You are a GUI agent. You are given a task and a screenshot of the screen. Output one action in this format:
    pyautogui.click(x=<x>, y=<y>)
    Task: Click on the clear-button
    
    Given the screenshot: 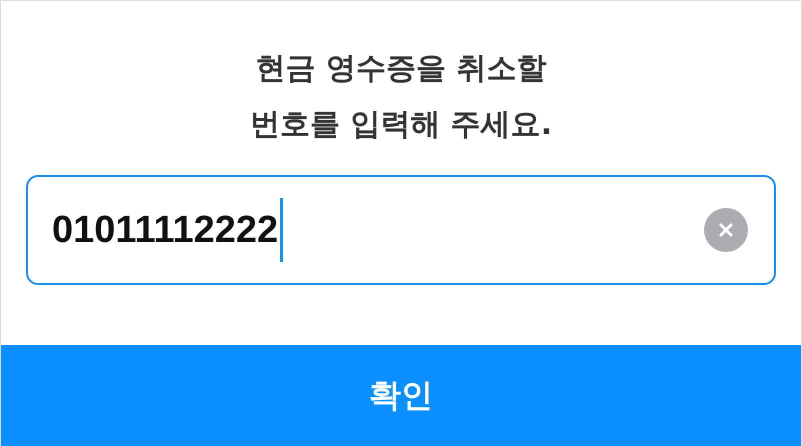 What is the action you would take?
    pyautogui.click(x=726, y=230)
    